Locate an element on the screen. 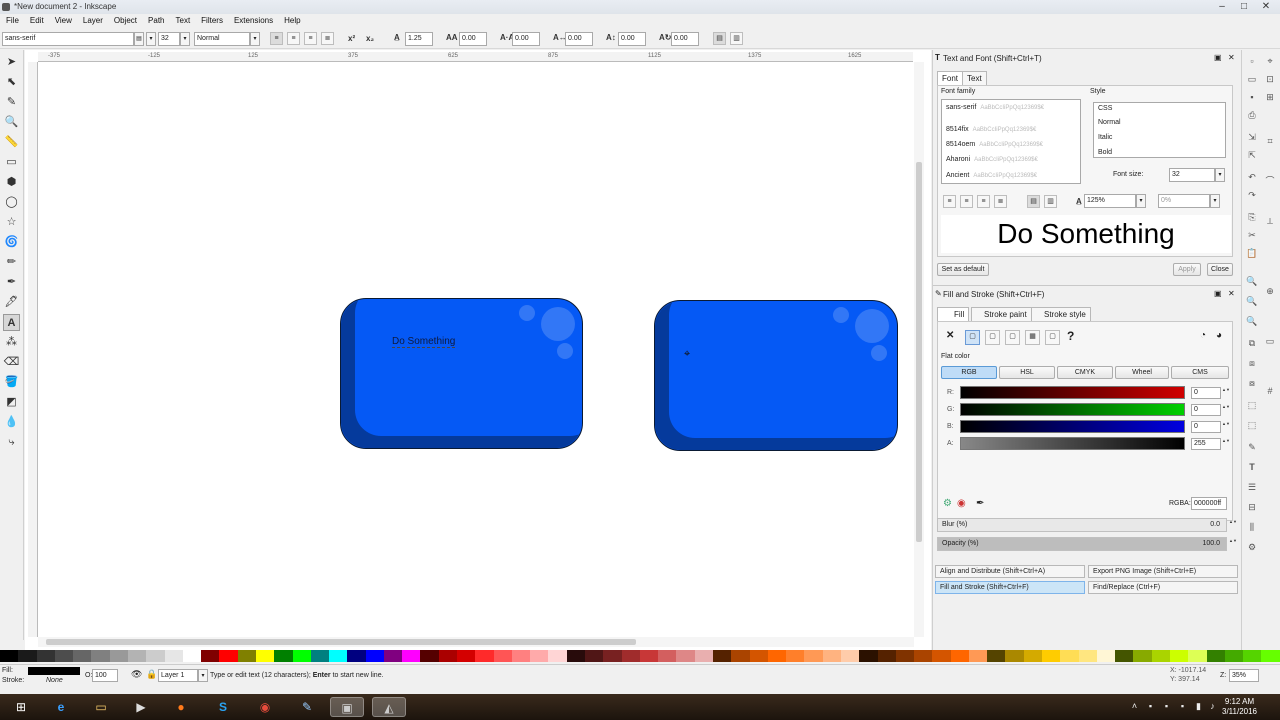 The width and height of the screenshot is (1280, 720). zoom-drawing-icon: 🔍 is located at coordinates (1252, 301).